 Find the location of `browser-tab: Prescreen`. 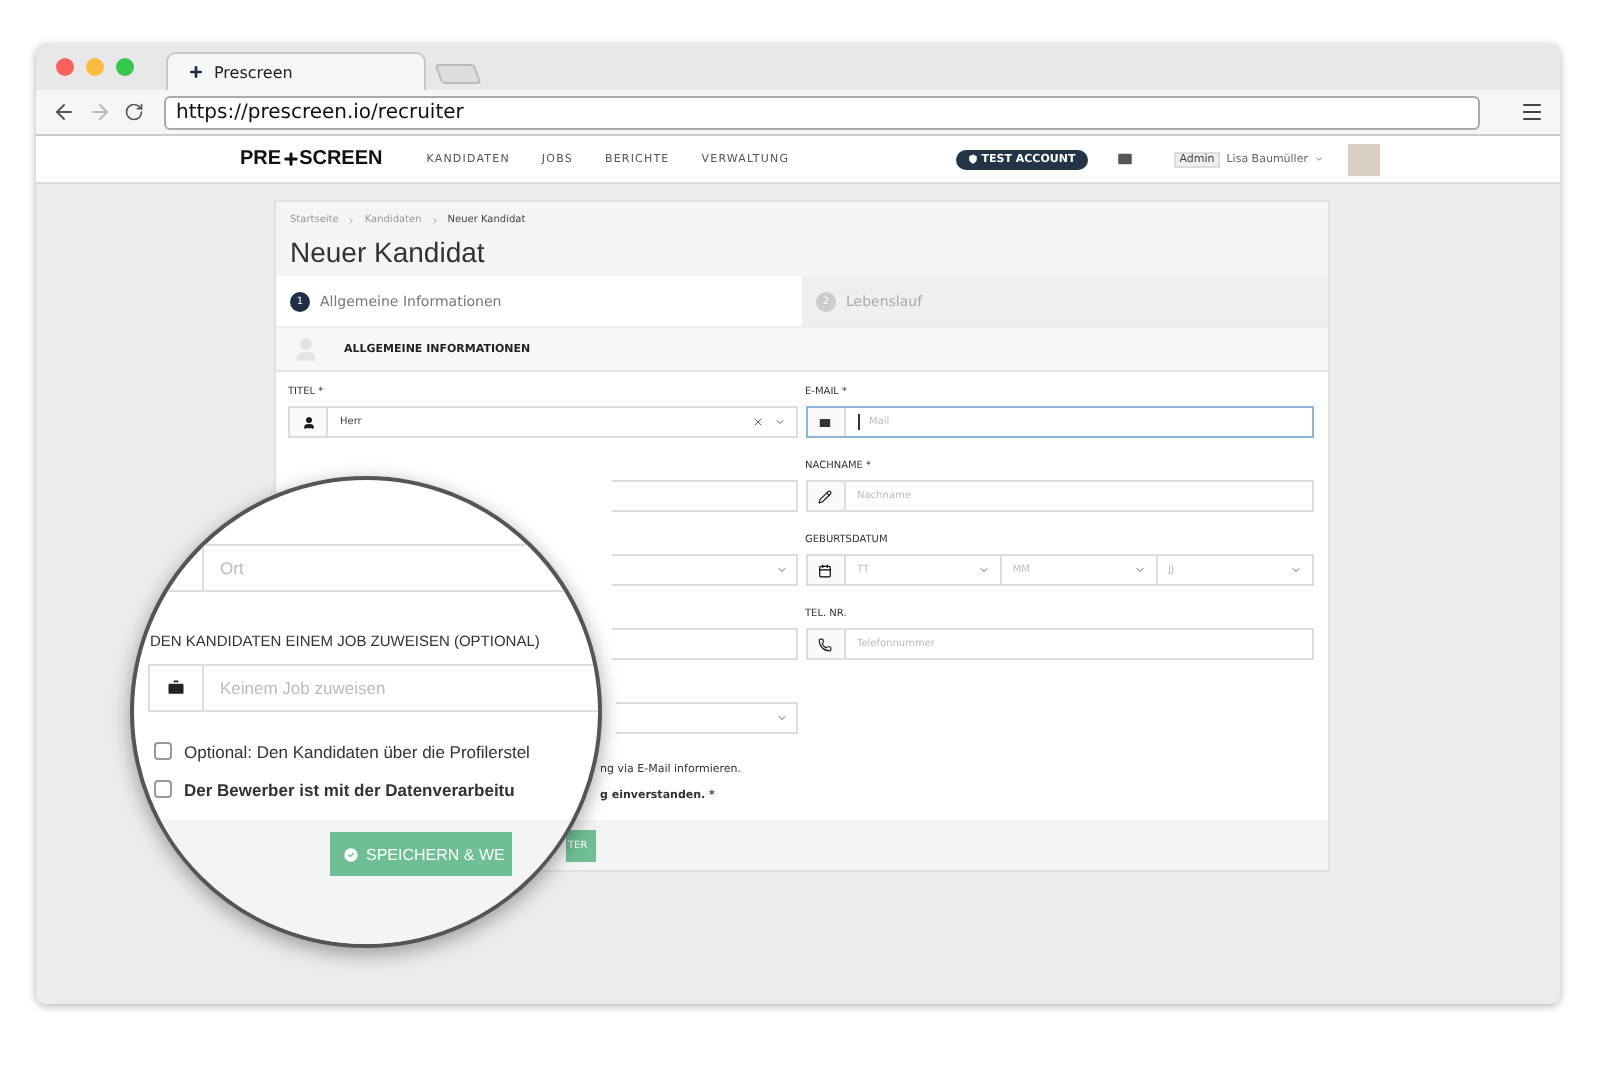

browser-tab: Prescreen is located at coordinates (296, 71).